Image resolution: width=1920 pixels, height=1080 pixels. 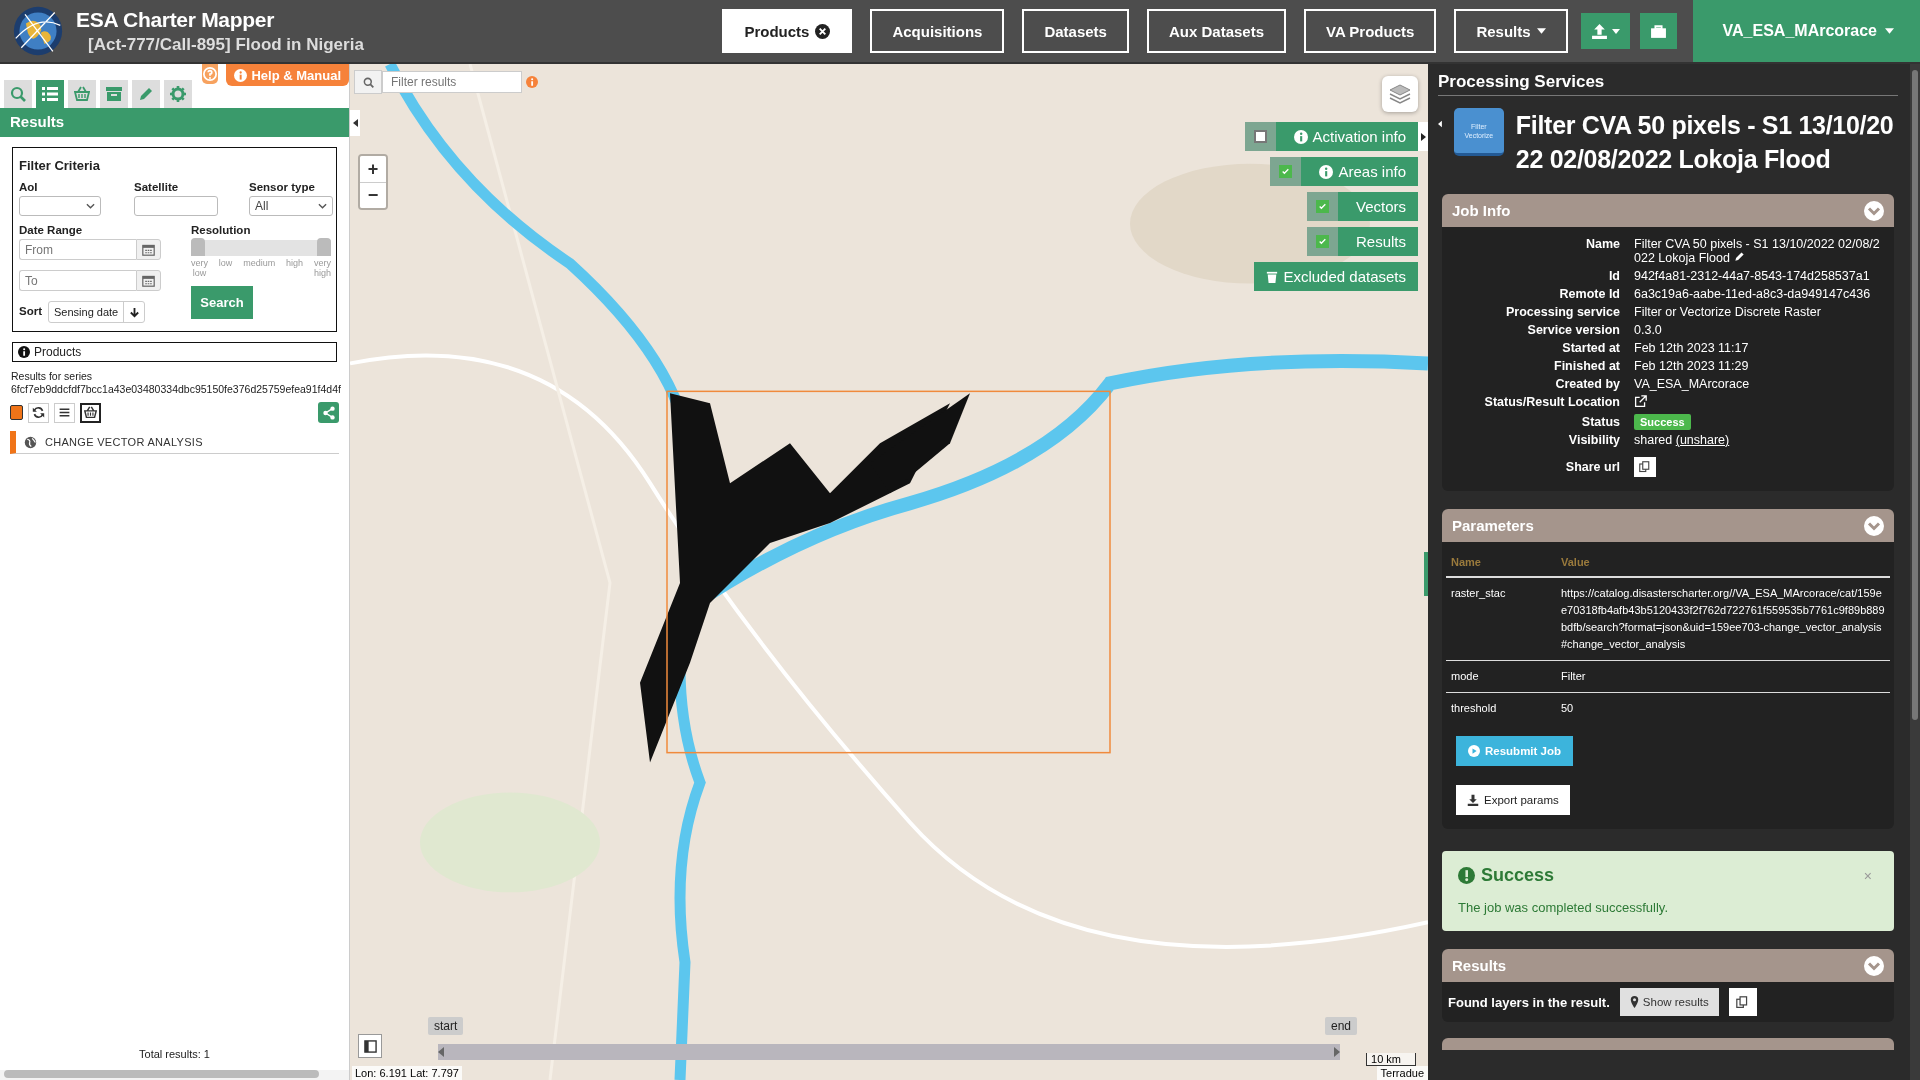 I want to click on info-value: Feb 12th 2023 11:17, so click(x=1691, y=348).